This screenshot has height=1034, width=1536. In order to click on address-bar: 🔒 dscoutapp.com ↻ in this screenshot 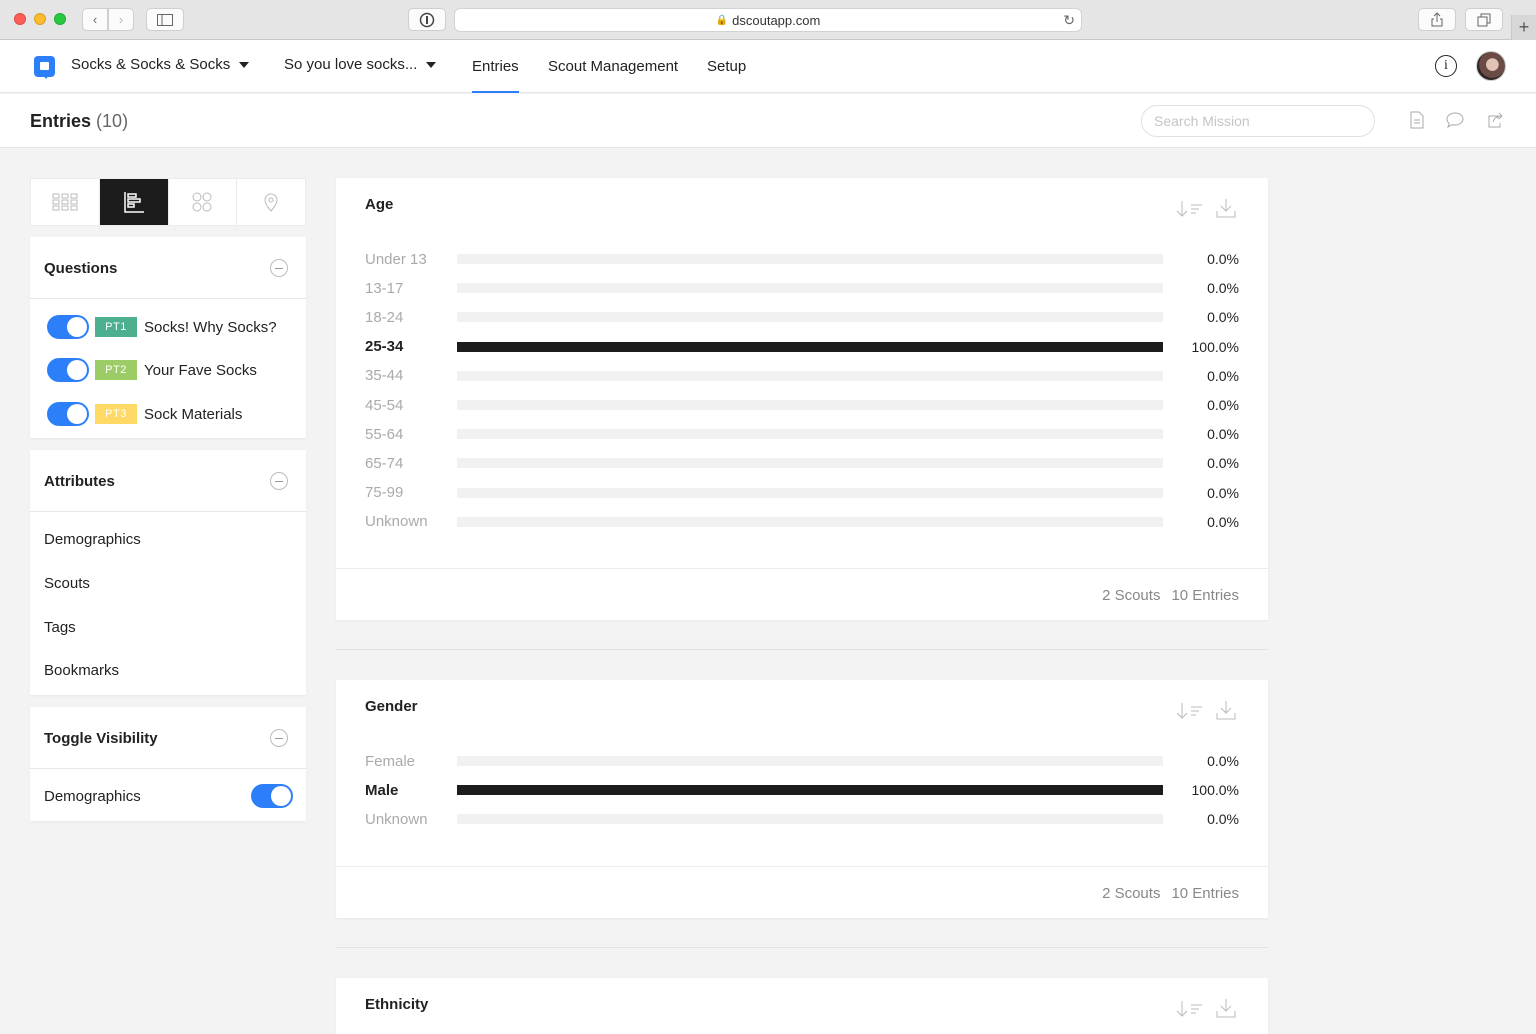, I will do `click(768, 20)`.